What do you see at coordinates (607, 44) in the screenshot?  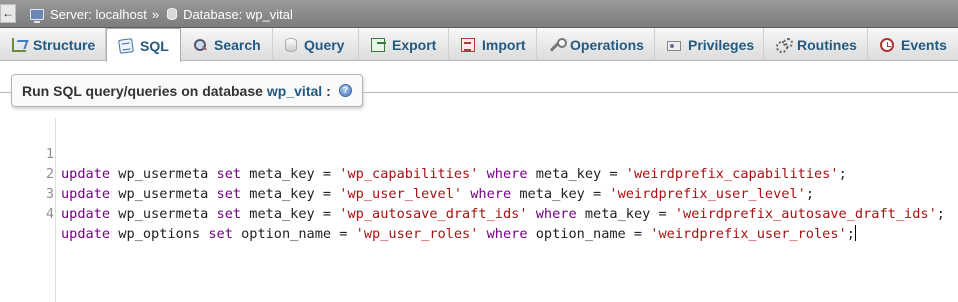 I see `tab-operations-label: Operations` at bounding box center [607, 44].